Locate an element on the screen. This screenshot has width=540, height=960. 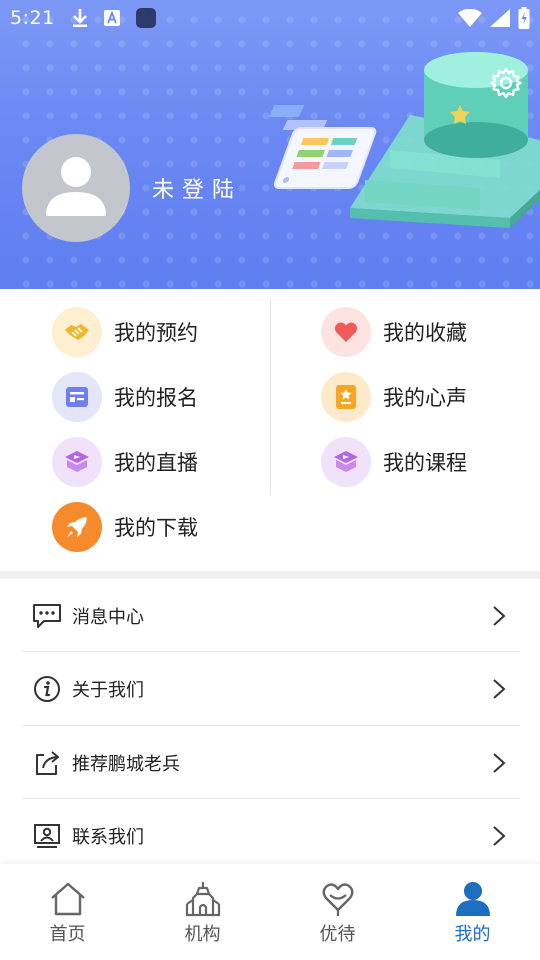
nav-tab-home: 首页 is located at coordinates (67, 912).